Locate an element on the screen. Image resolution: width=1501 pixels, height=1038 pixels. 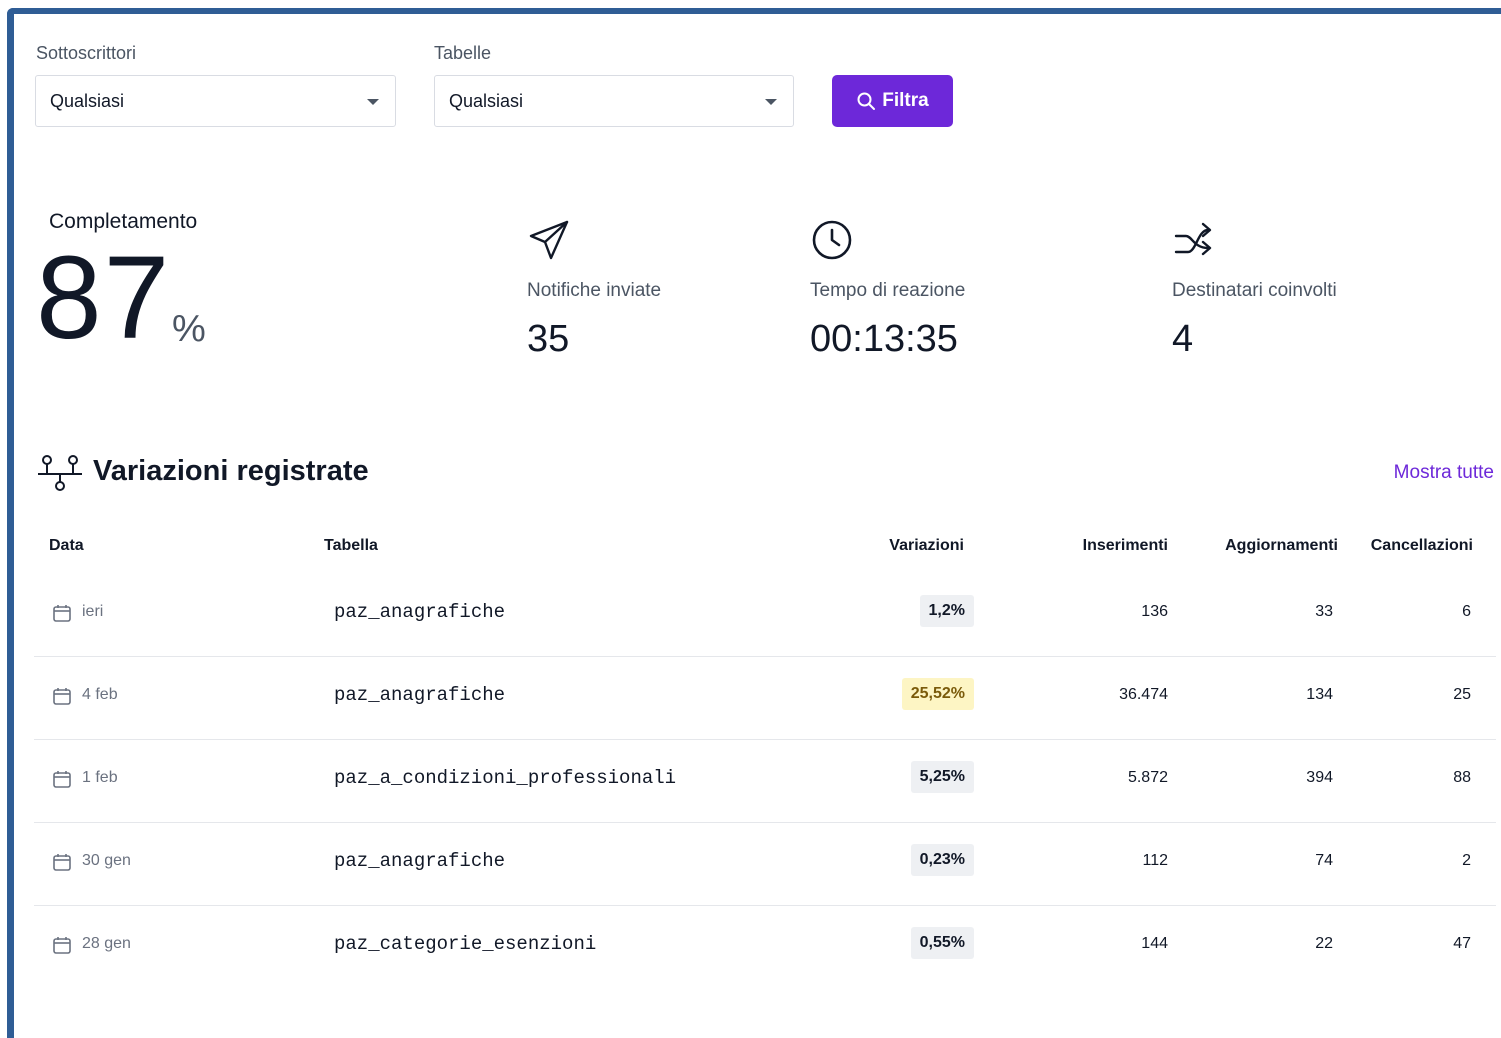
row-date: 30 gen is located at coordinates (106, 860).